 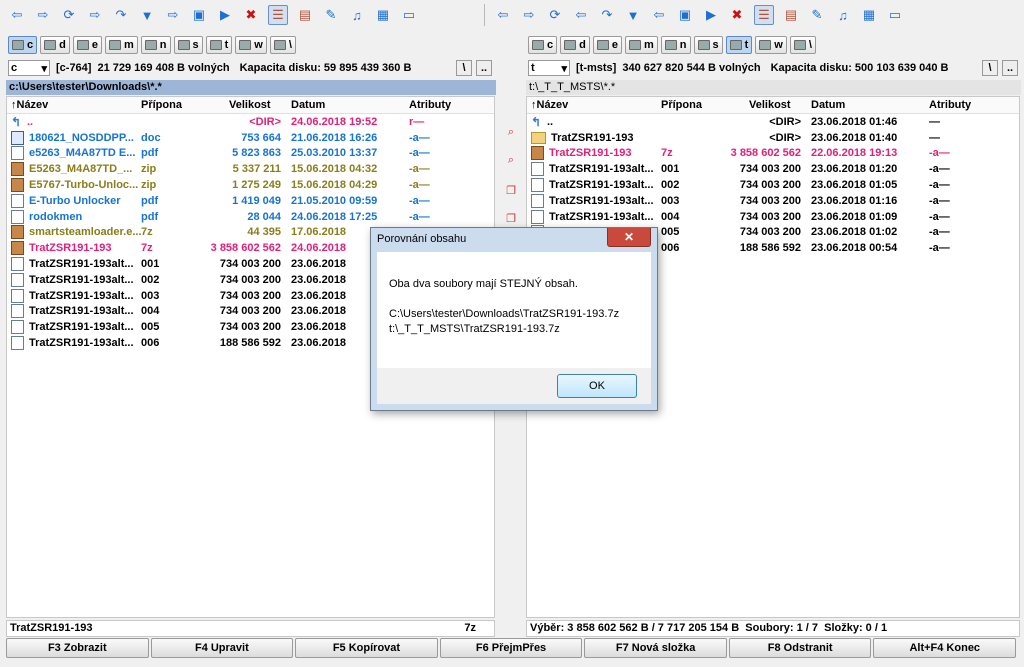 I want to click on function-key-button: F7 Nová složka, so click(x=655, y=648).